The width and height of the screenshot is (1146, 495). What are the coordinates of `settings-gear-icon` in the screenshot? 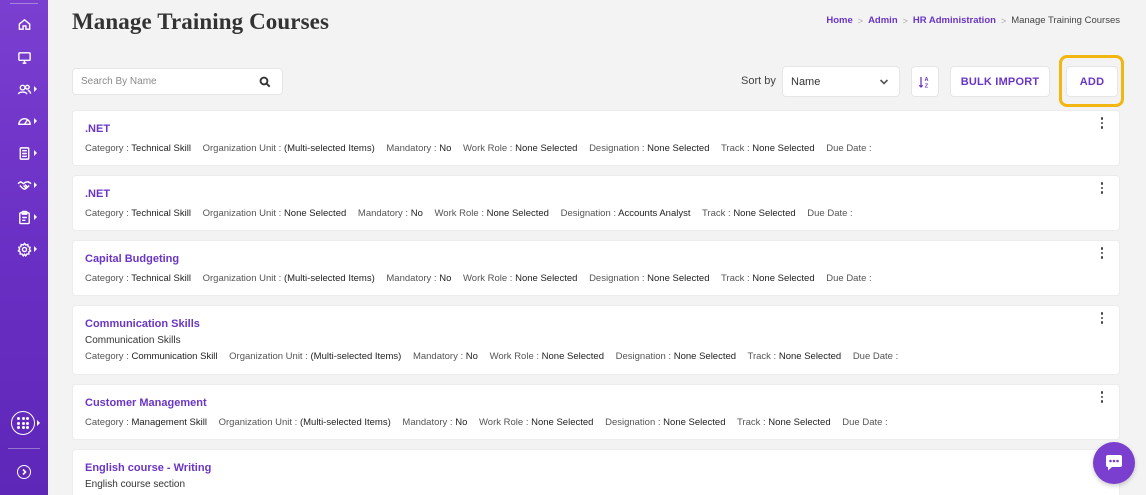 It's located at (24, 249).